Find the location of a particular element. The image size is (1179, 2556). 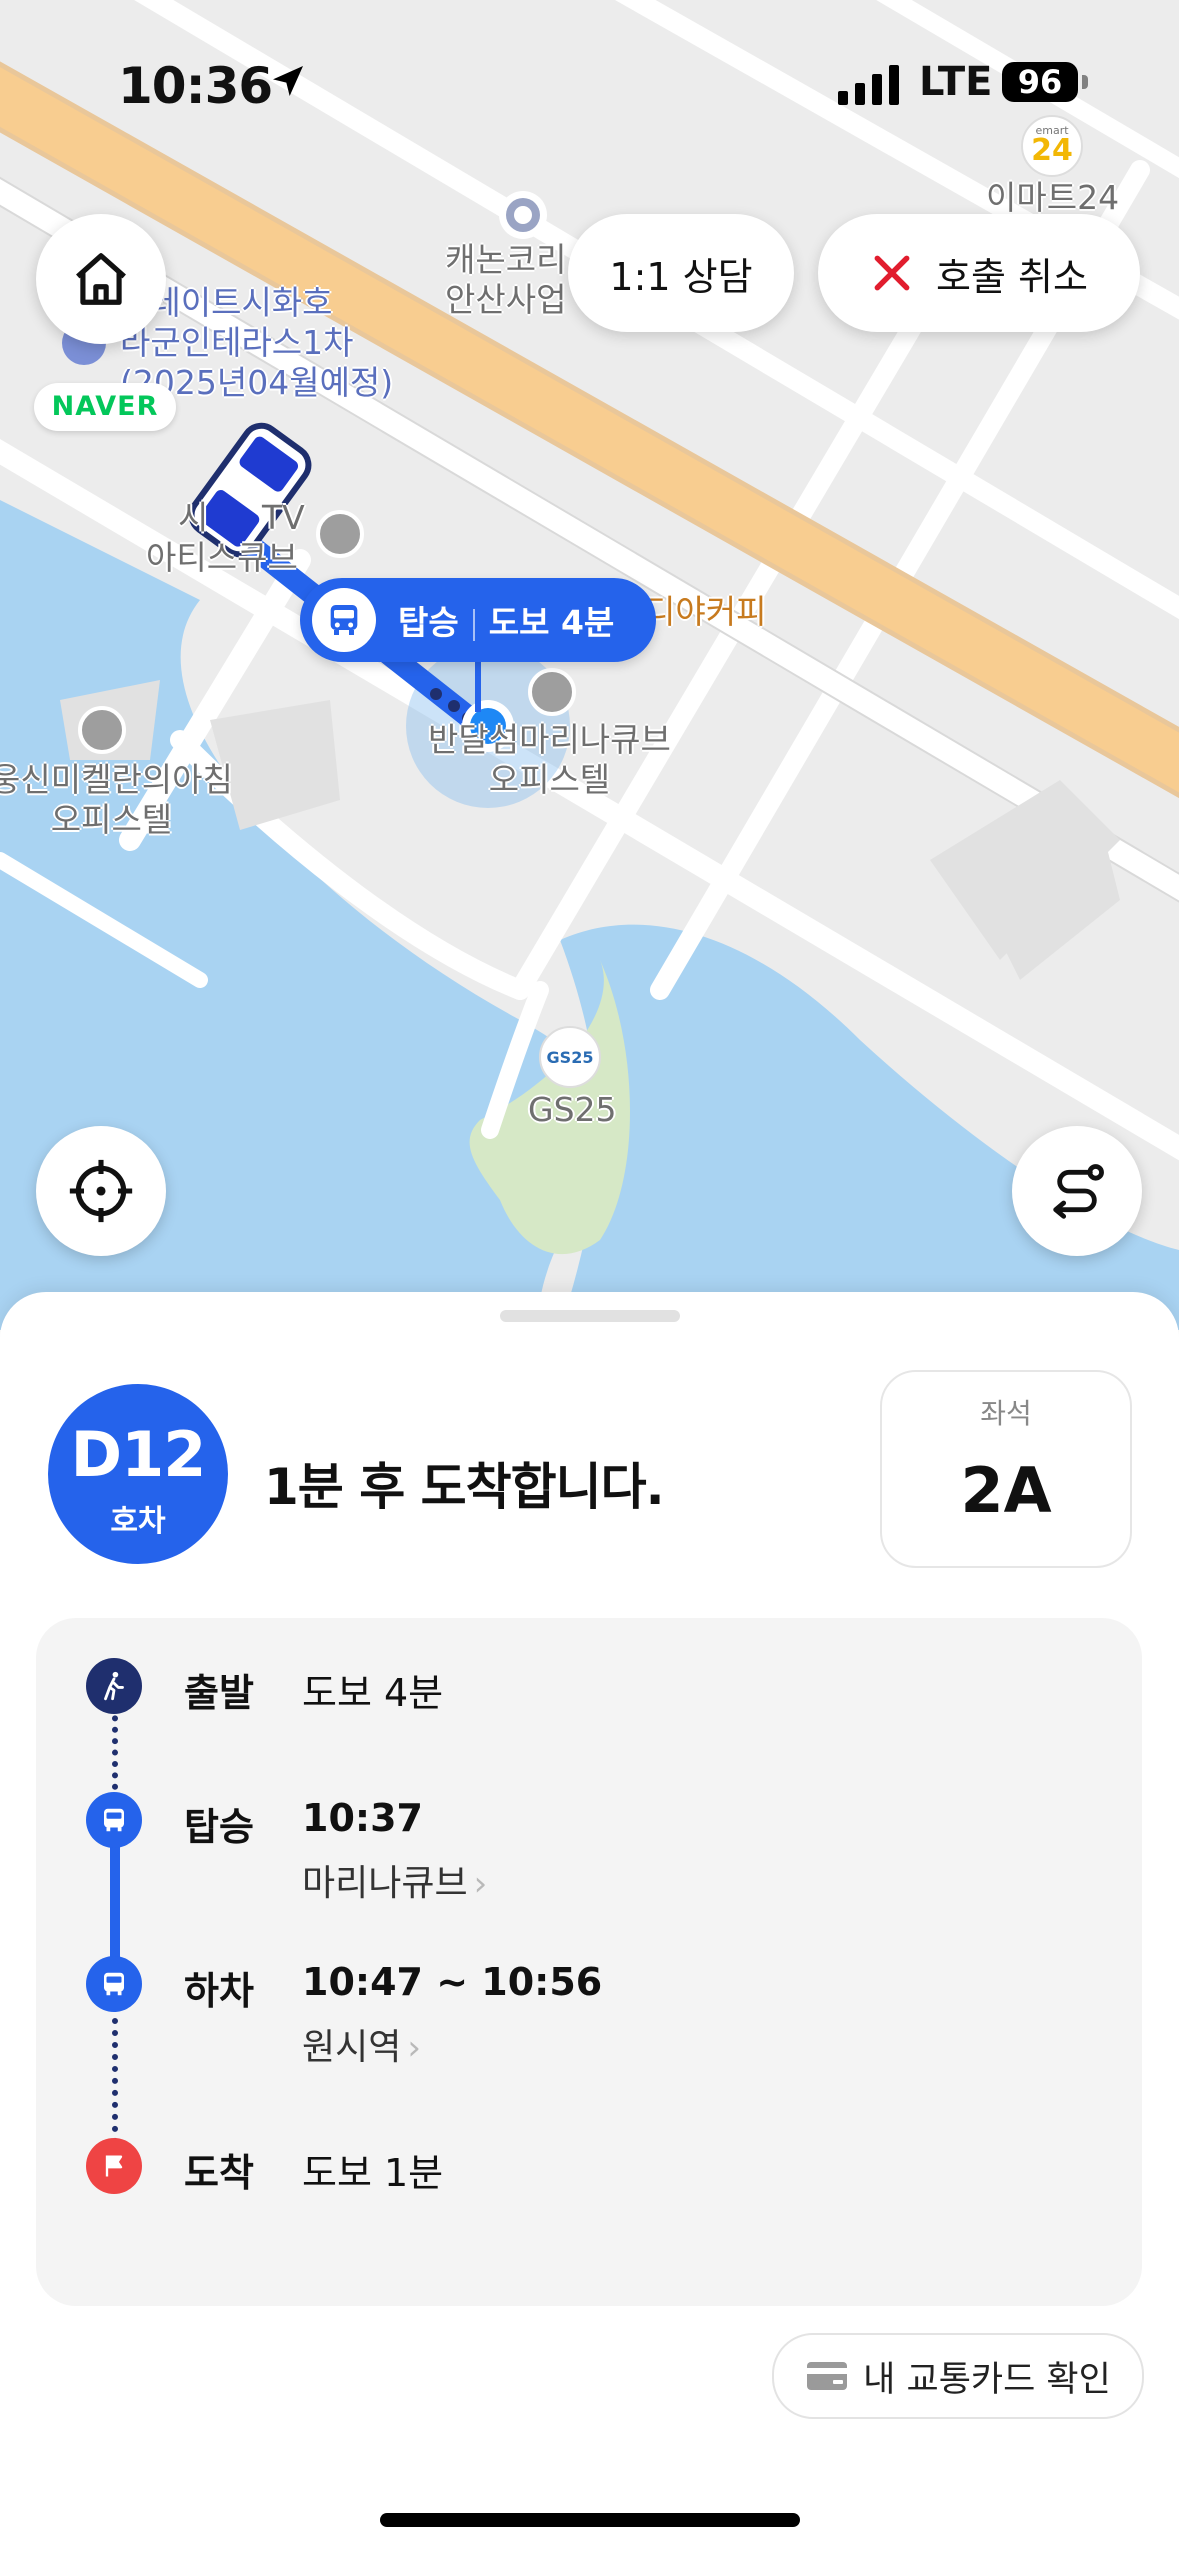

home-icon is located at coordinates (101, 279).